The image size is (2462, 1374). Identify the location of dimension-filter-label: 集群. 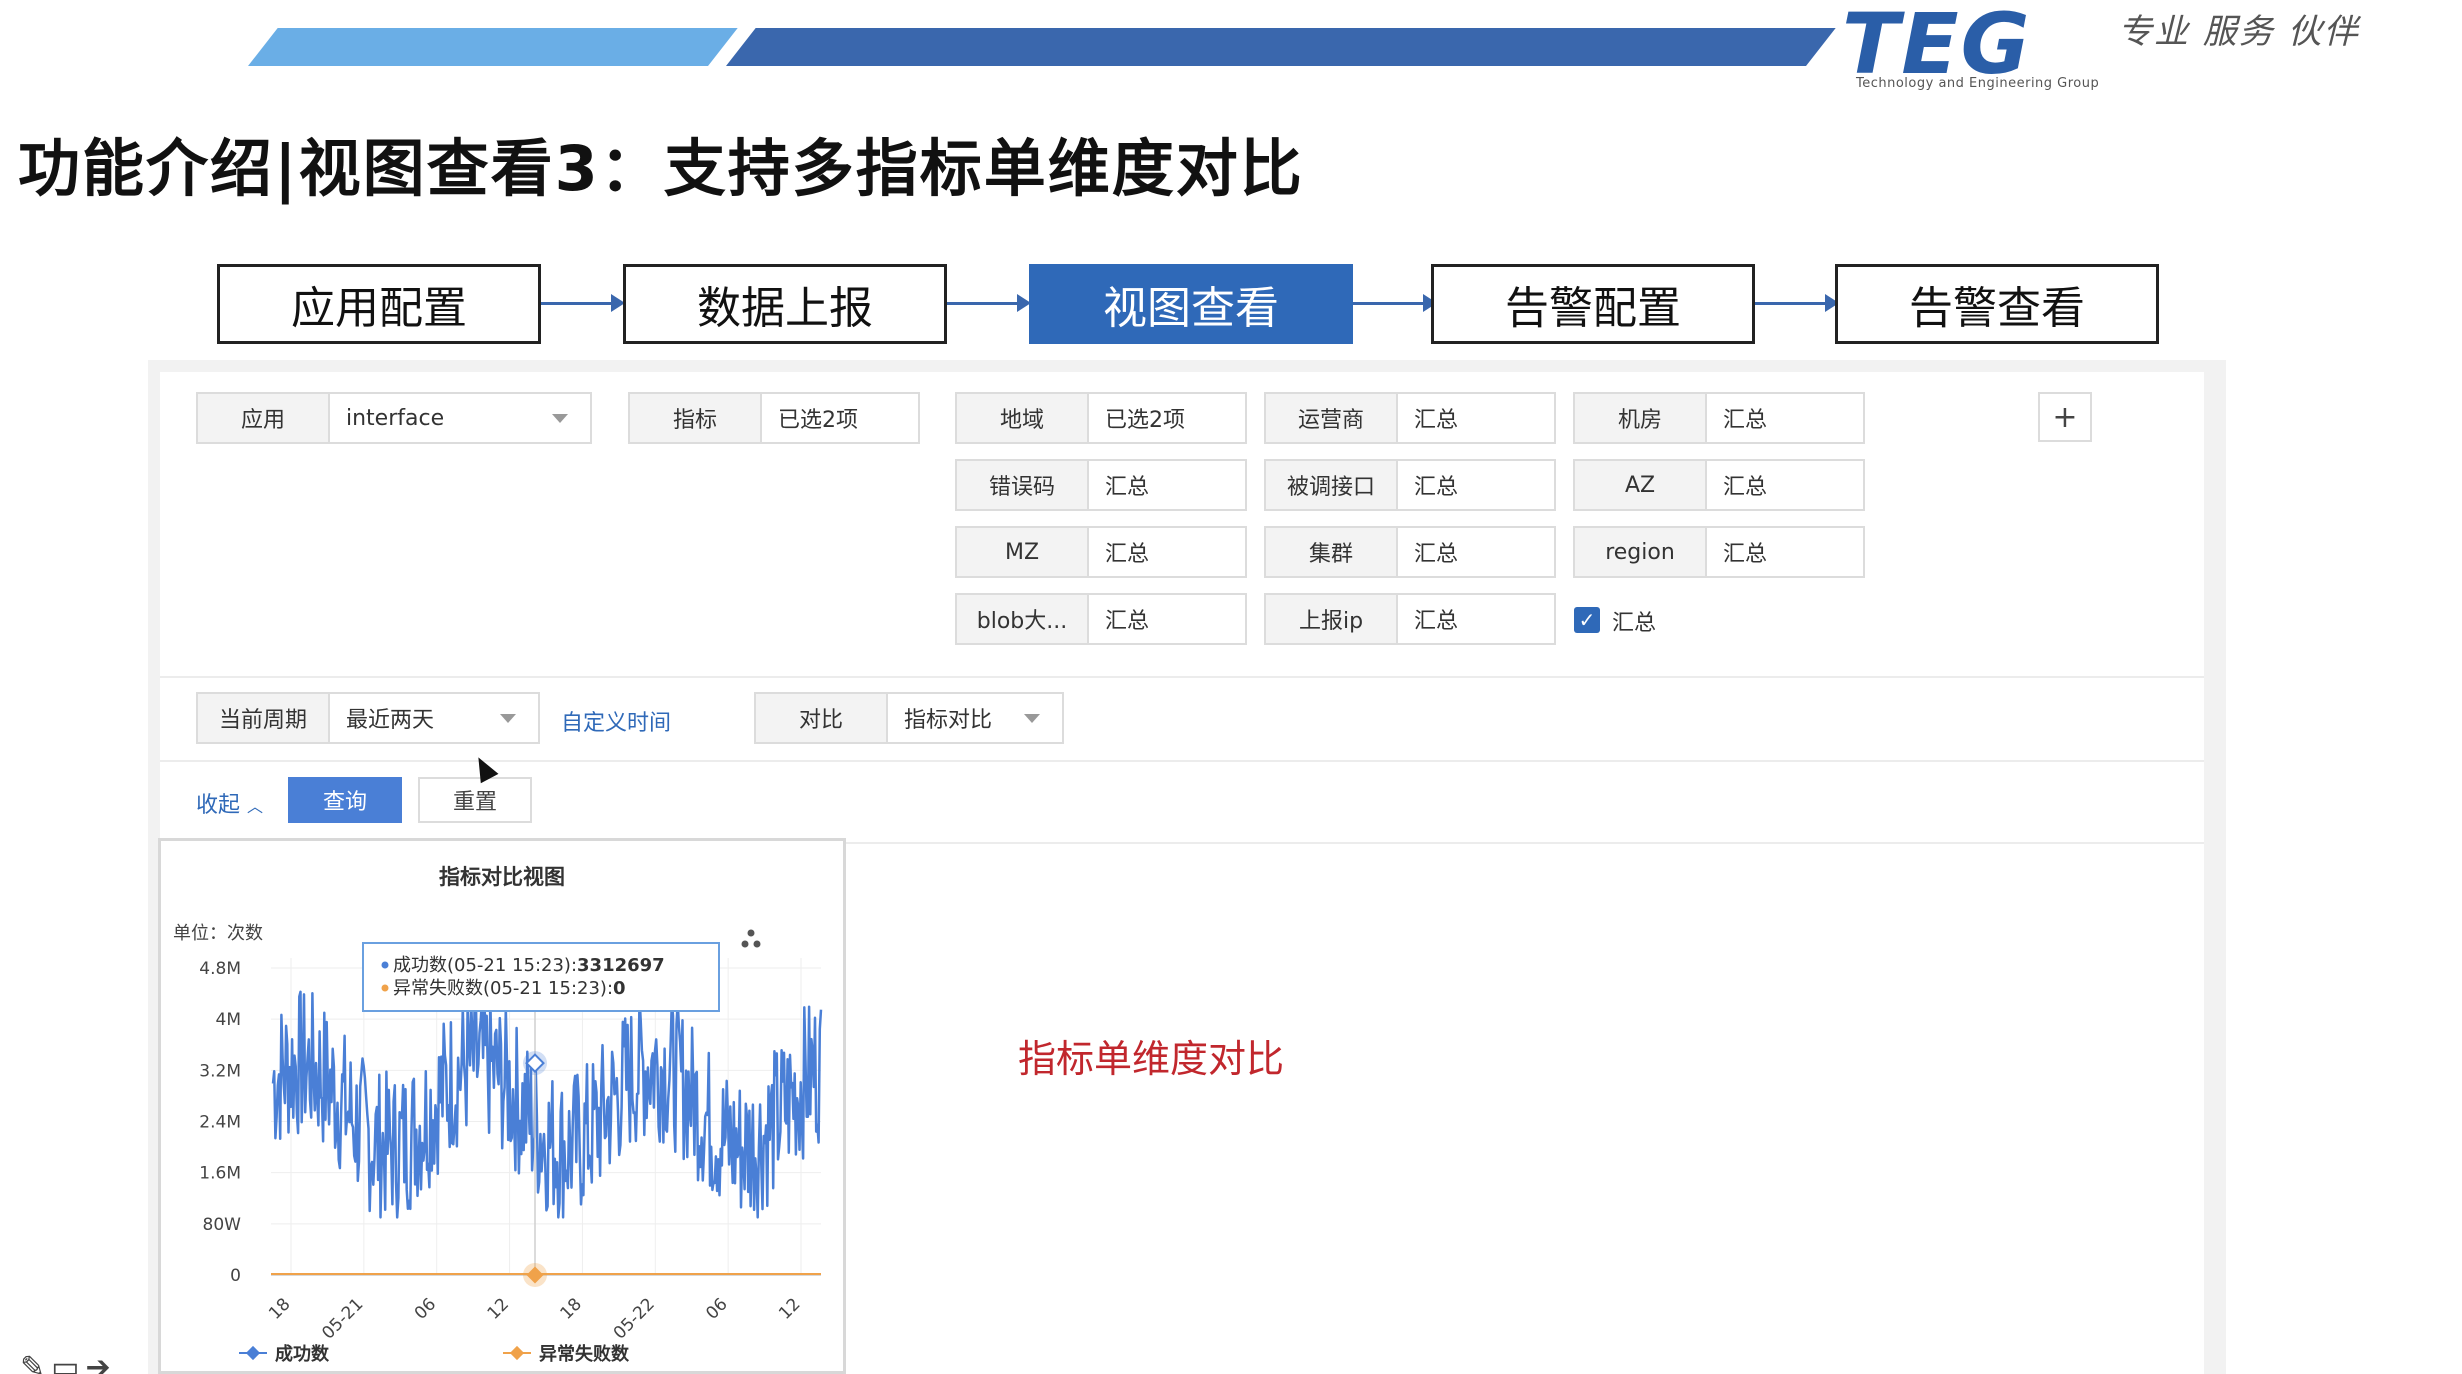
(1332, 552).